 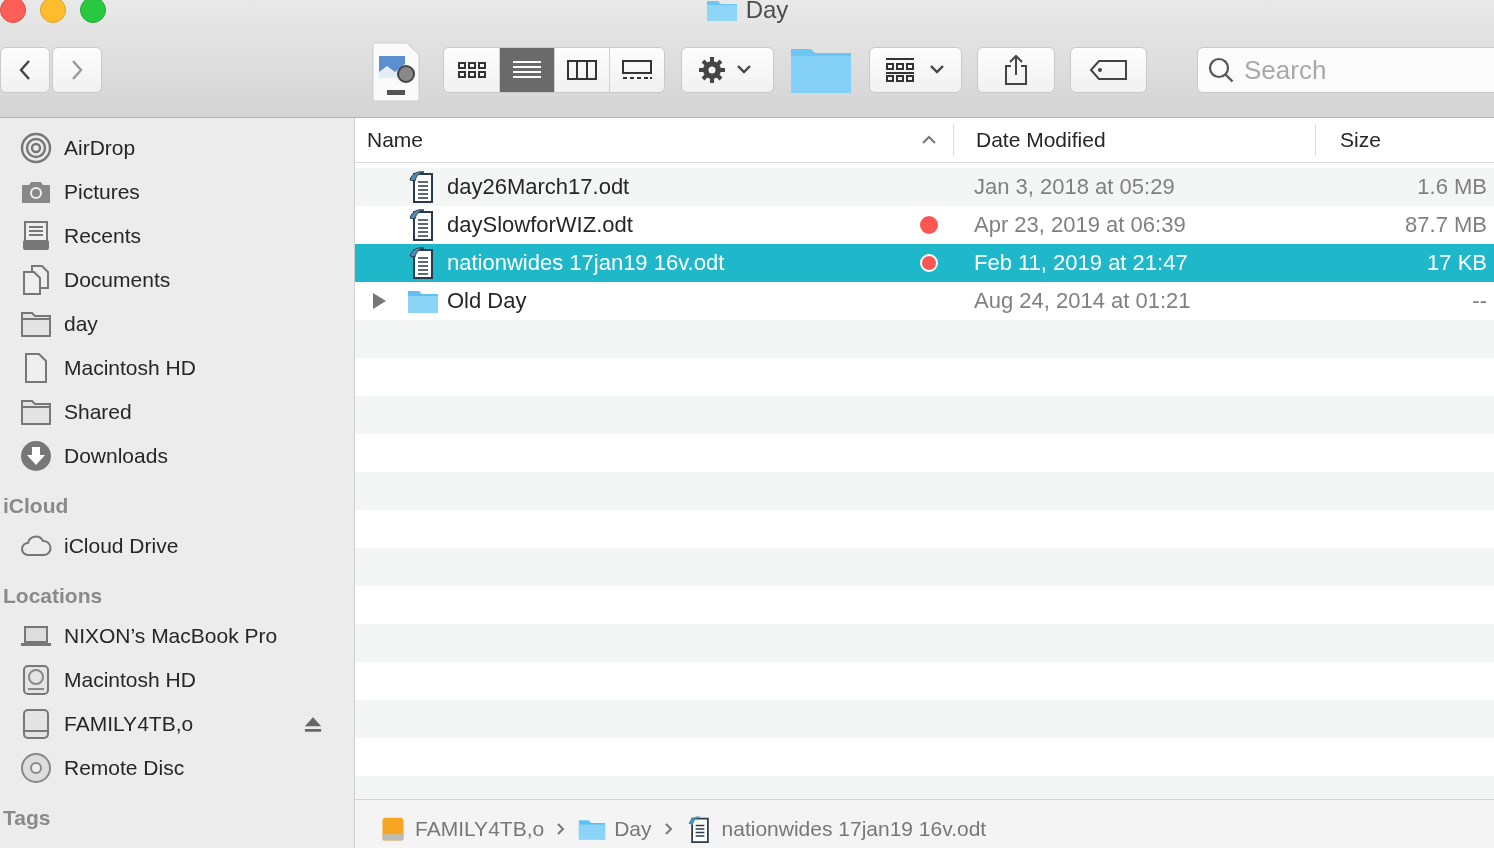 I want to click on gallery-view-icon, so click(x=637, y=70).